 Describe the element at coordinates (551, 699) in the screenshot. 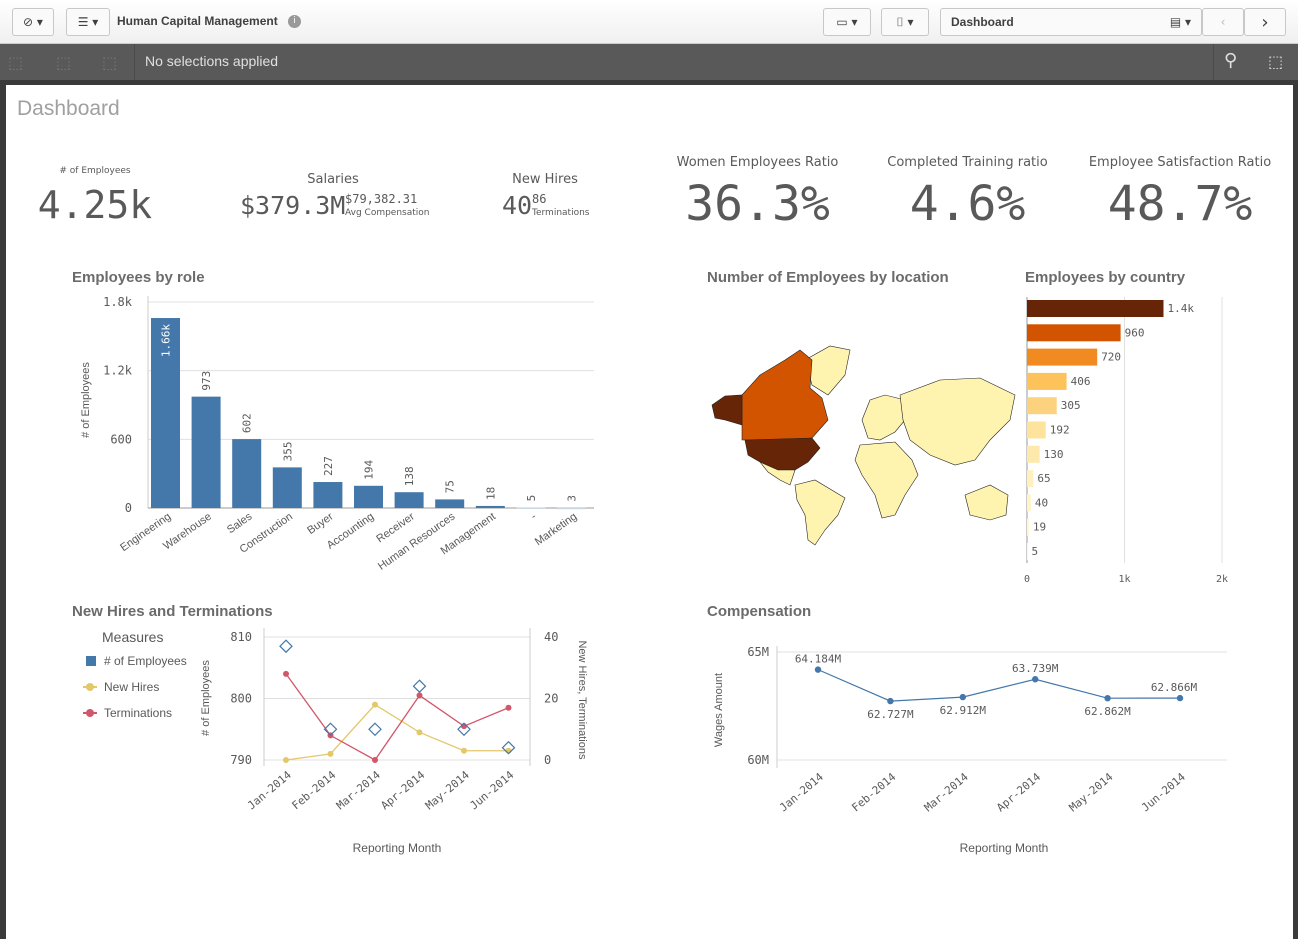

I see `y-right-tick-label: 20` at that location.